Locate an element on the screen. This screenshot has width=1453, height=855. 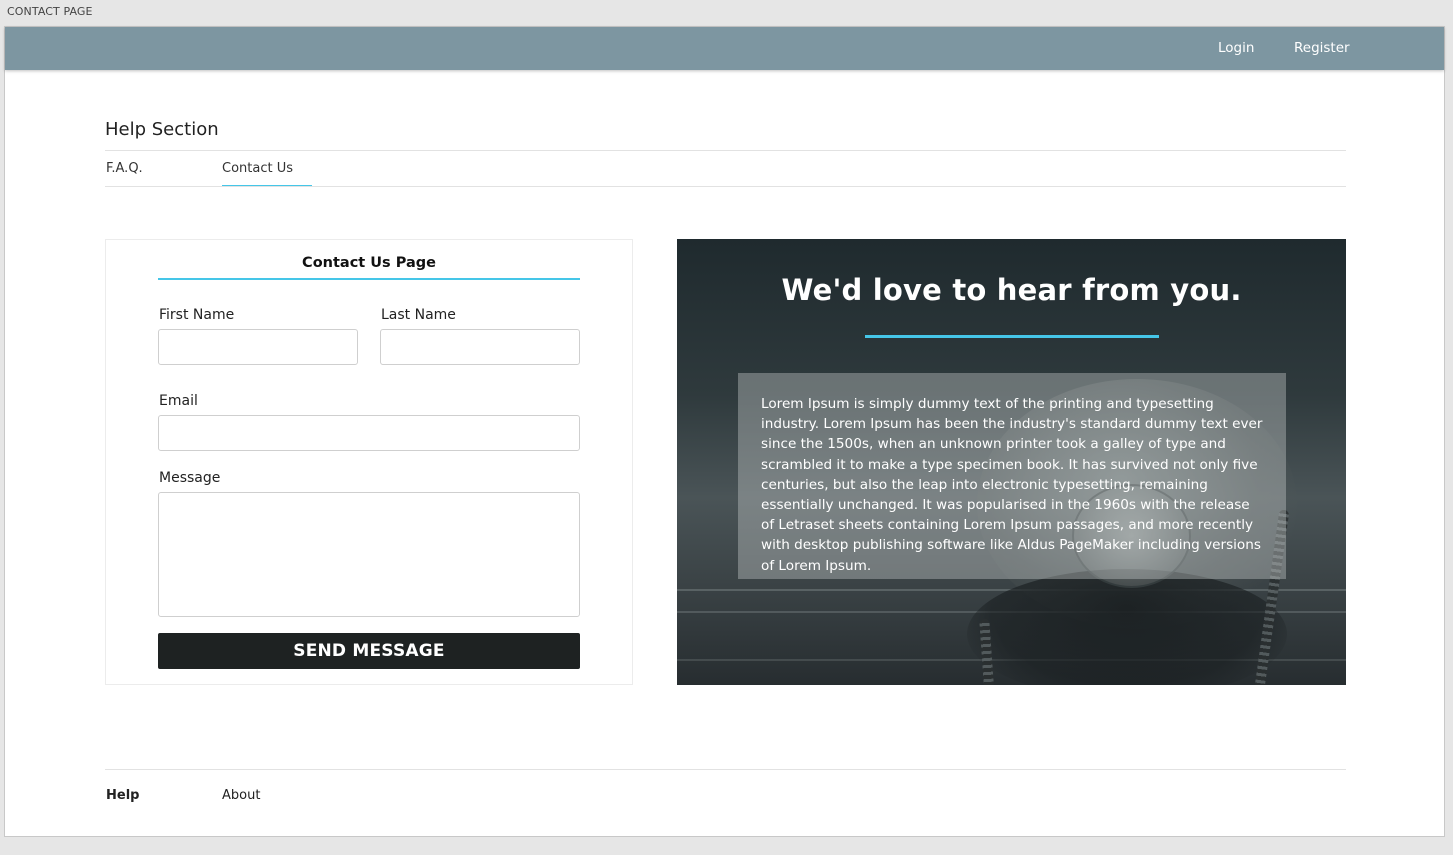
hero-heading-underline is located at coordinates (1012, 336).